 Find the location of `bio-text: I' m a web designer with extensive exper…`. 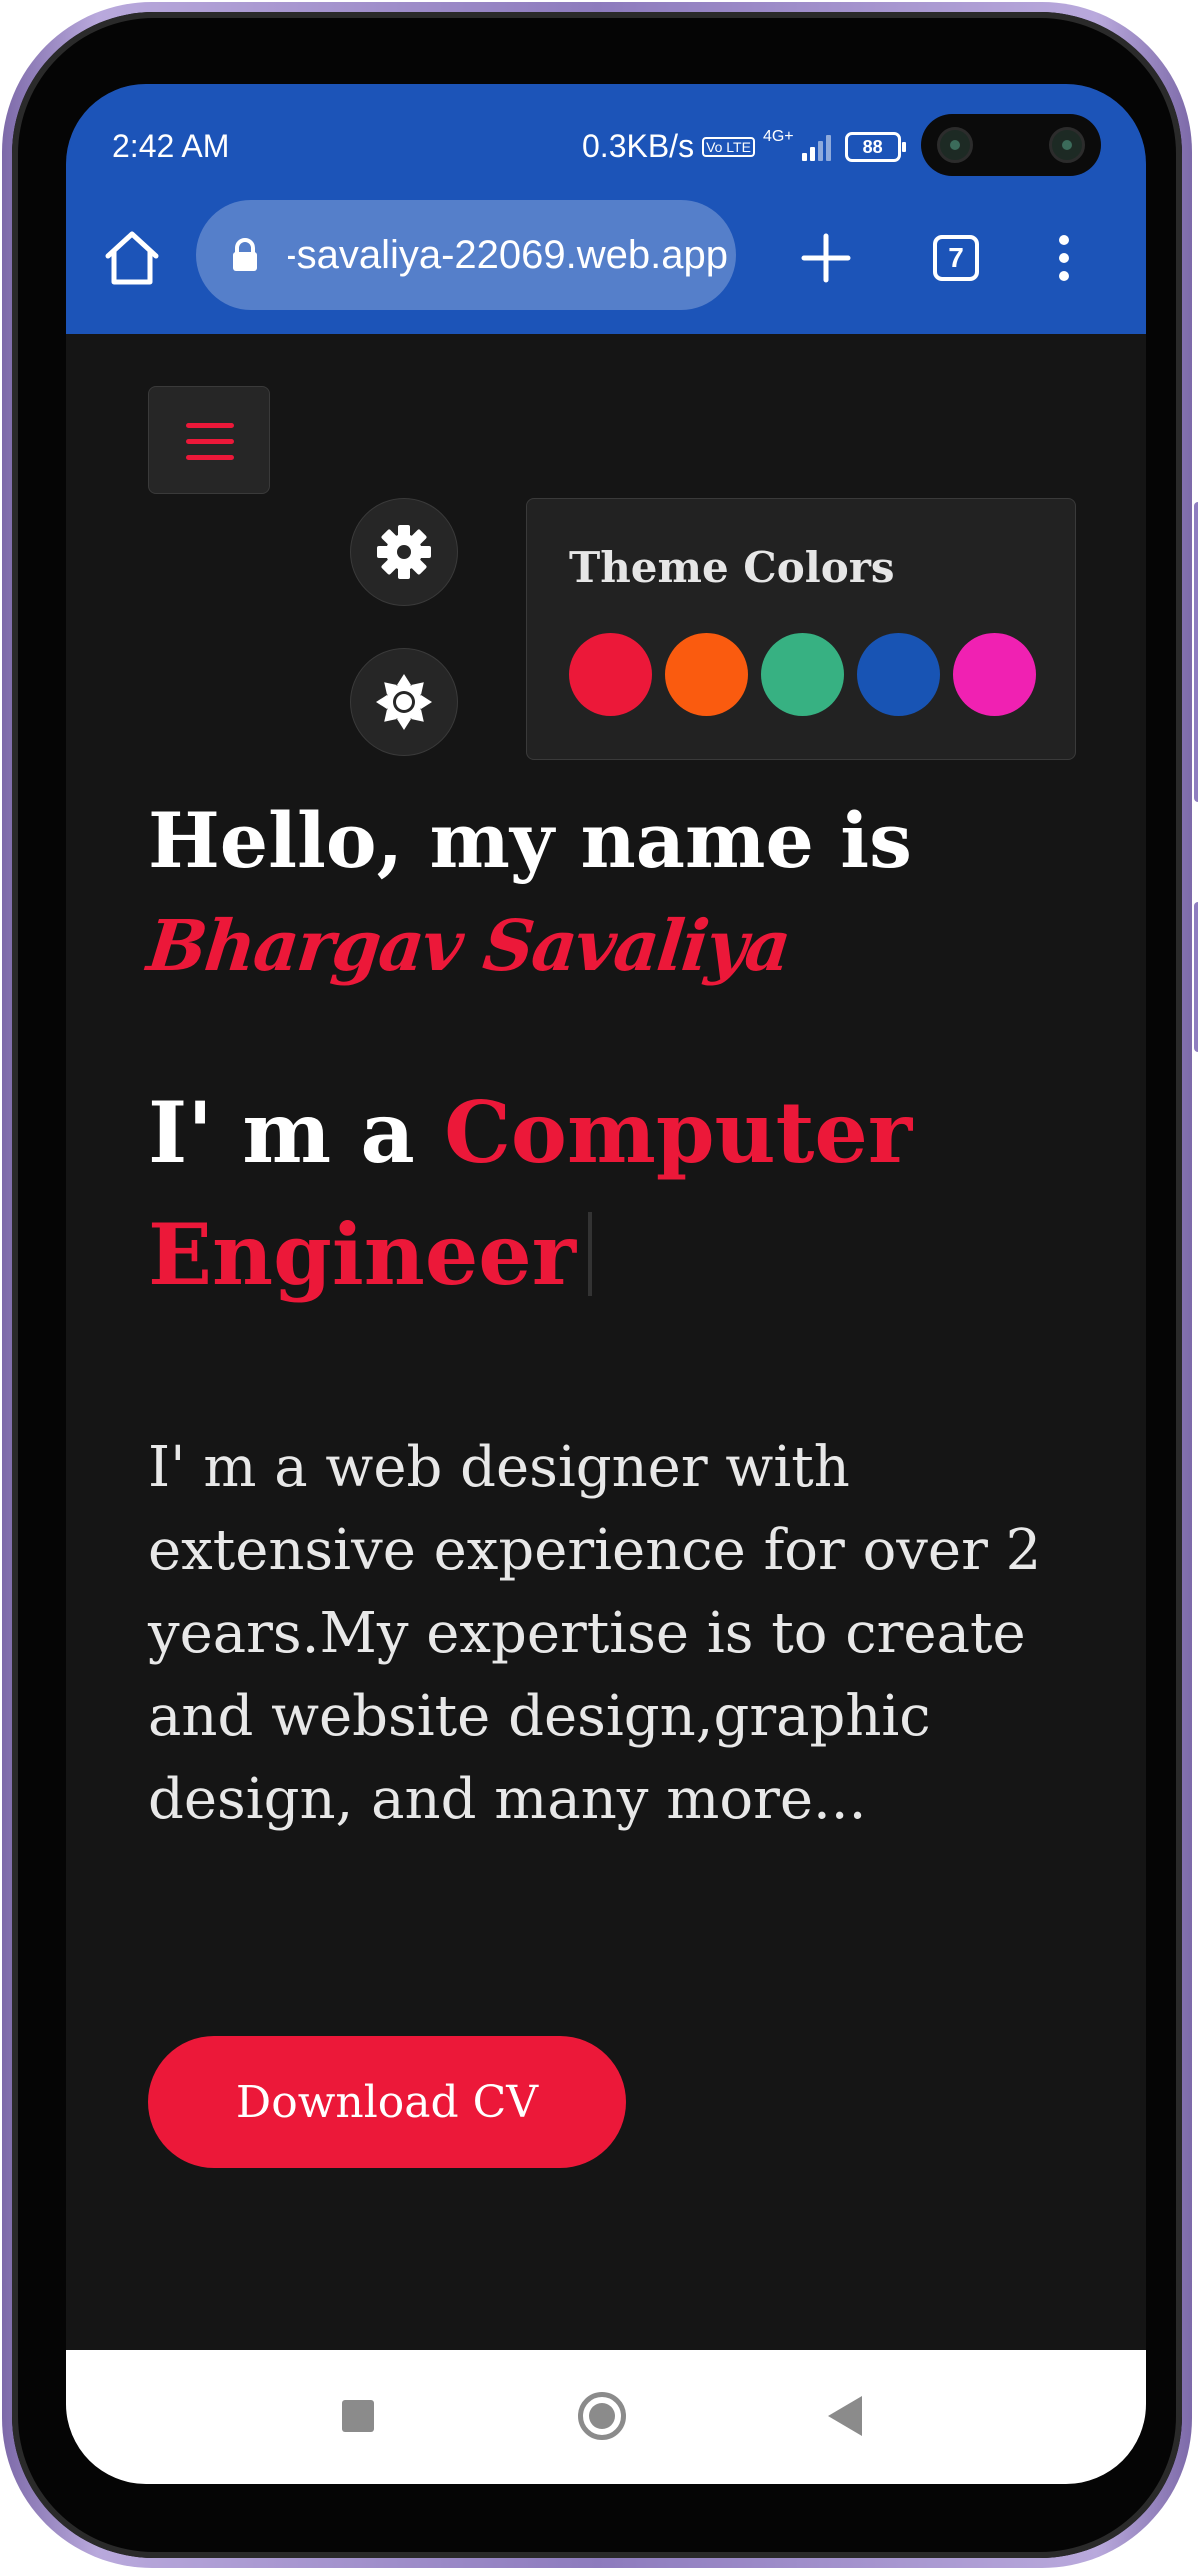

bio-text: I' m a web designer with extensive exper… is located at coordinates (595, 1633).